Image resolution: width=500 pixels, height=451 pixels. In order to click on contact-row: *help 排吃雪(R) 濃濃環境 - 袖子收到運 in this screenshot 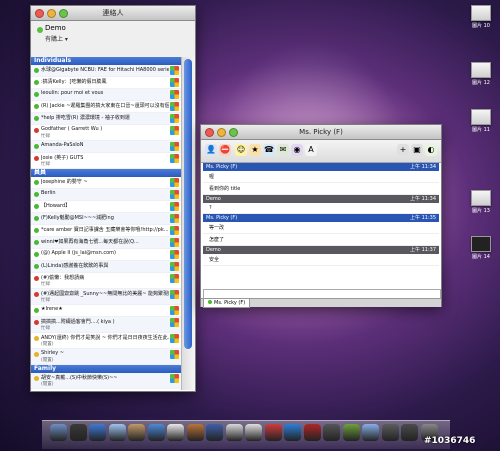, I will do `click(106, 119)`.